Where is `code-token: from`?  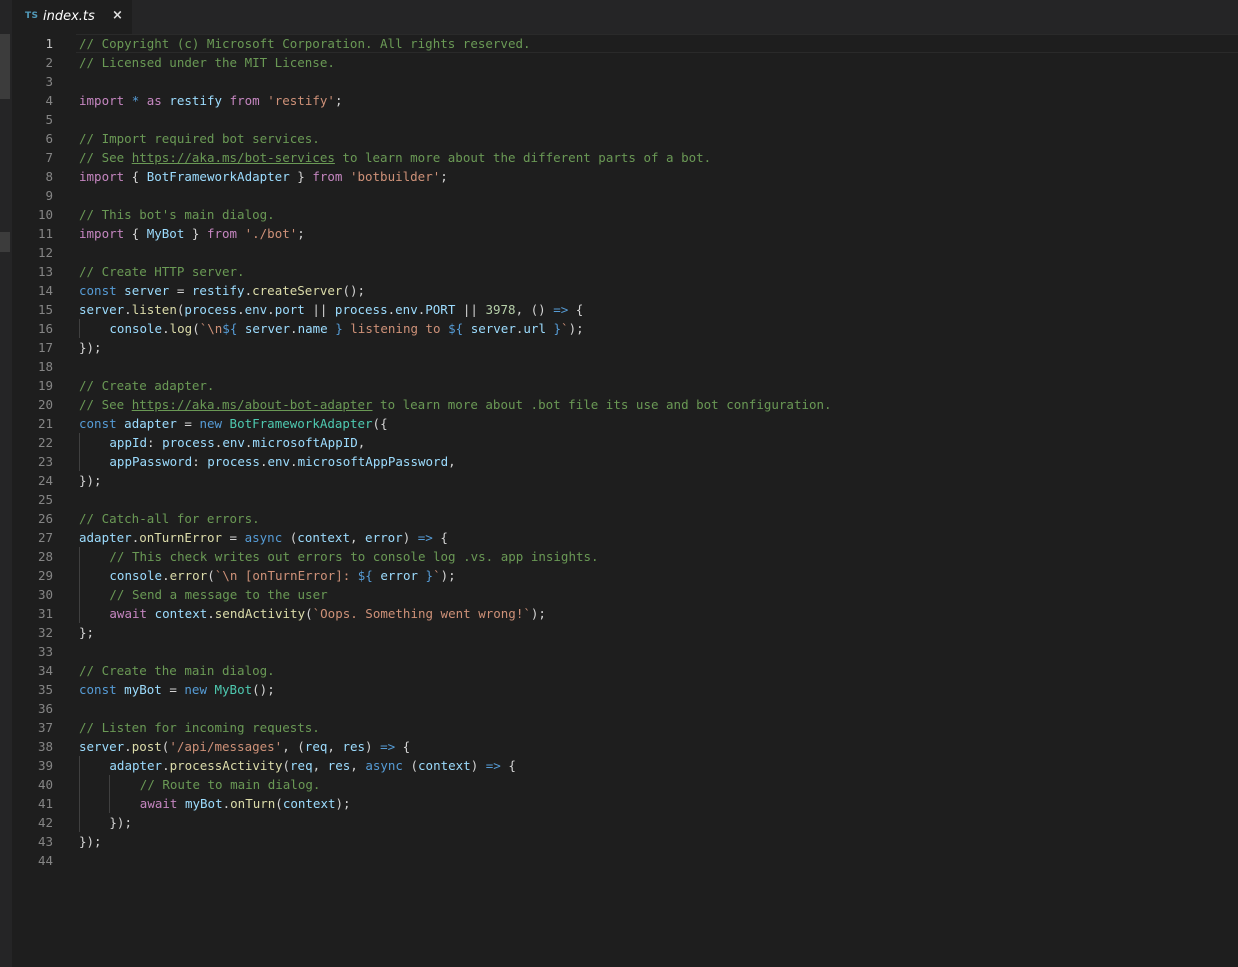 code-token: from is located at coordinates (327, 176).